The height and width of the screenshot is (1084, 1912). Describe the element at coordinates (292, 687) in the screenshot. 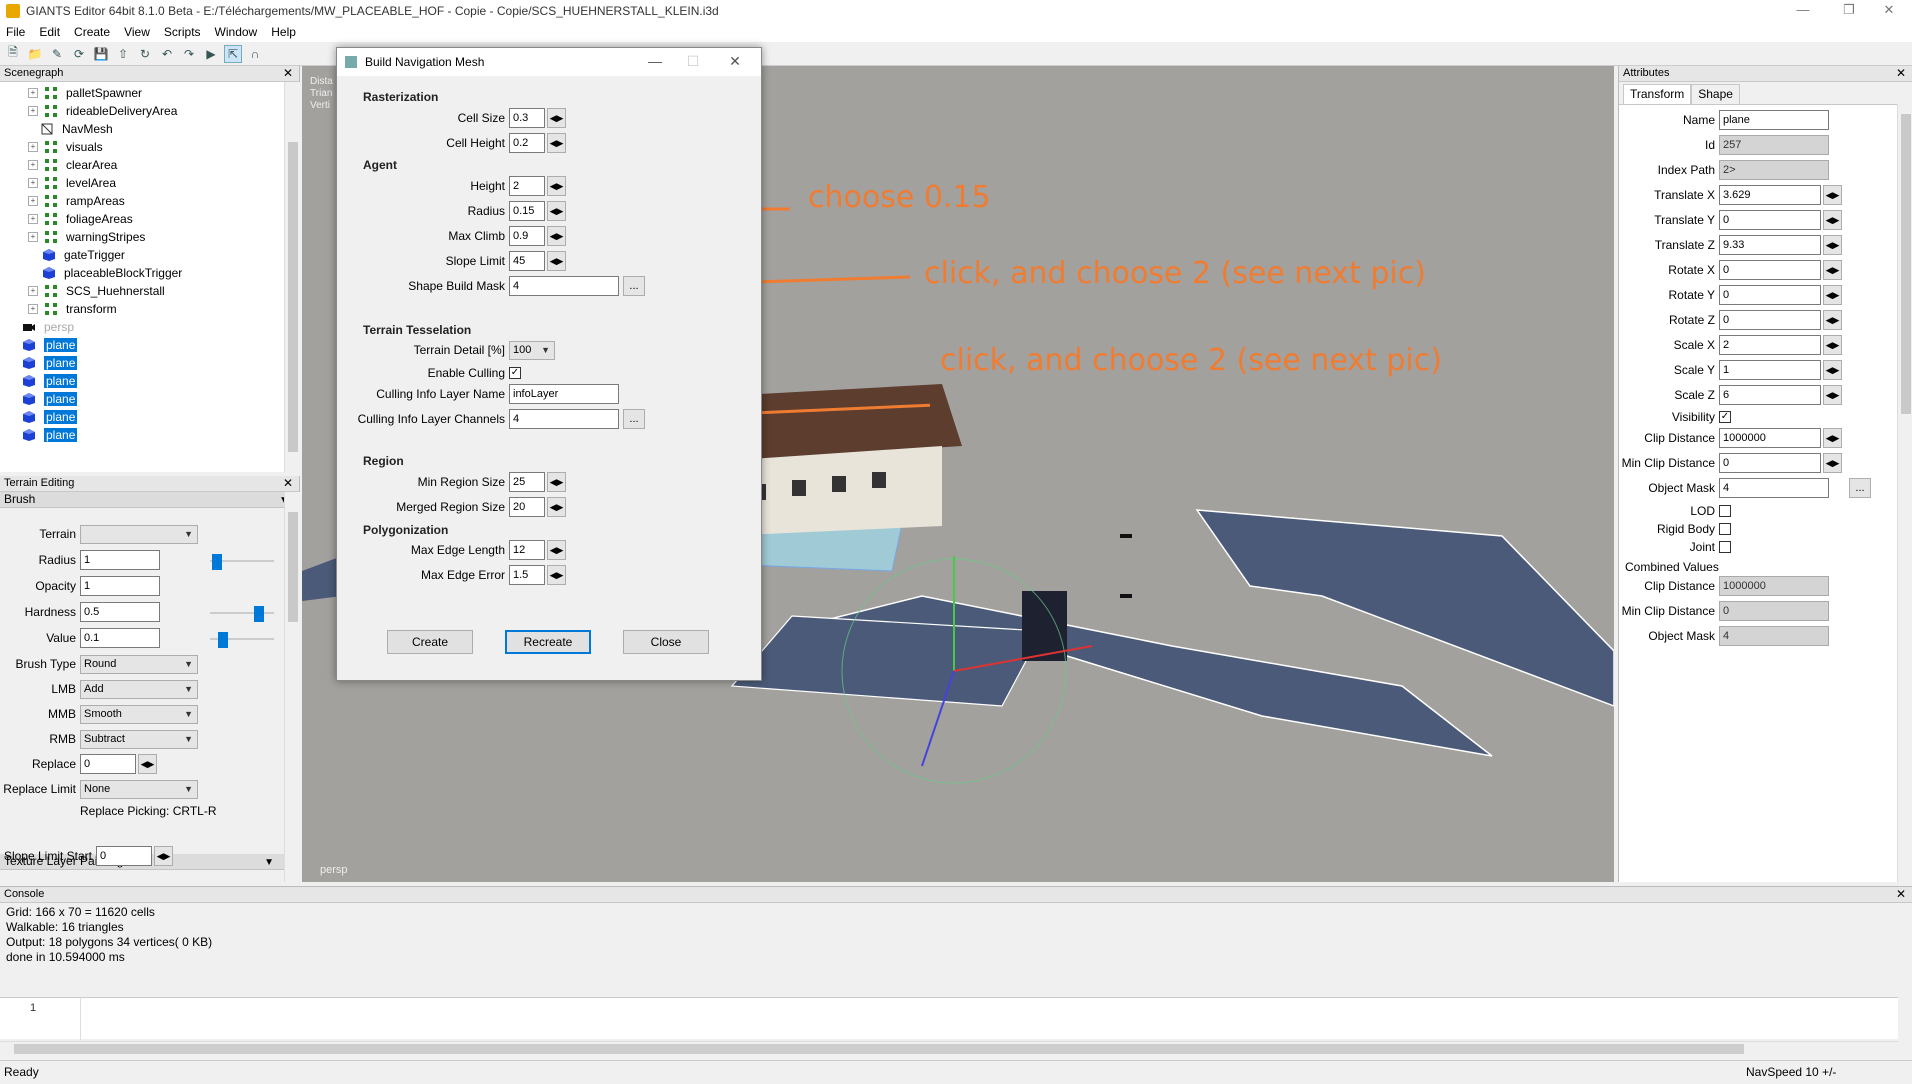

I see `terrain-scrollbar` at that location.